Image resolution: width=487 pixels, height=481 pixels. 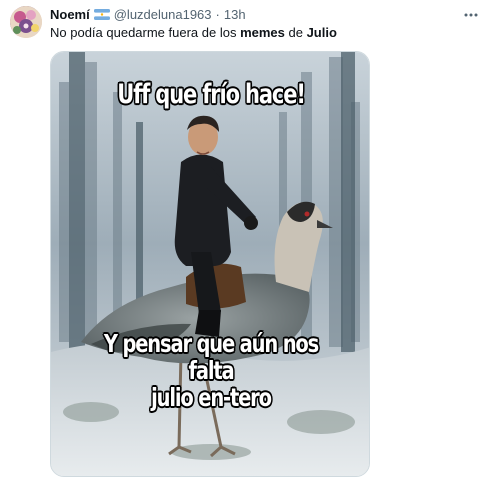 What do you see at coordinates (211, 357) in the screenshot?
I see `meme-bottom-caption-line1: Y pensar que aún nos falta` at bounding box center [211, 357].